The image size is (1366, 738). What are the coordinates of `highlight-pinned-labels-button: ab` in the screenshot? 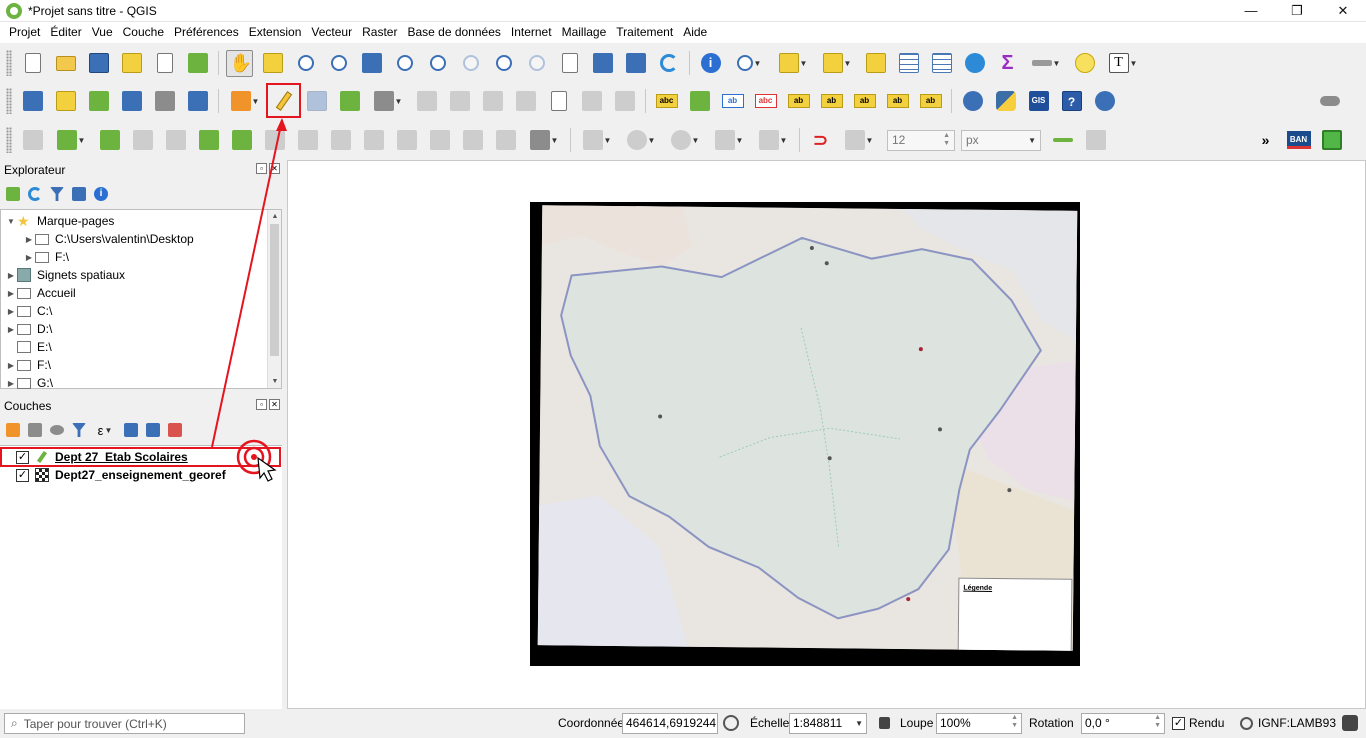 It's located at (732, 101).